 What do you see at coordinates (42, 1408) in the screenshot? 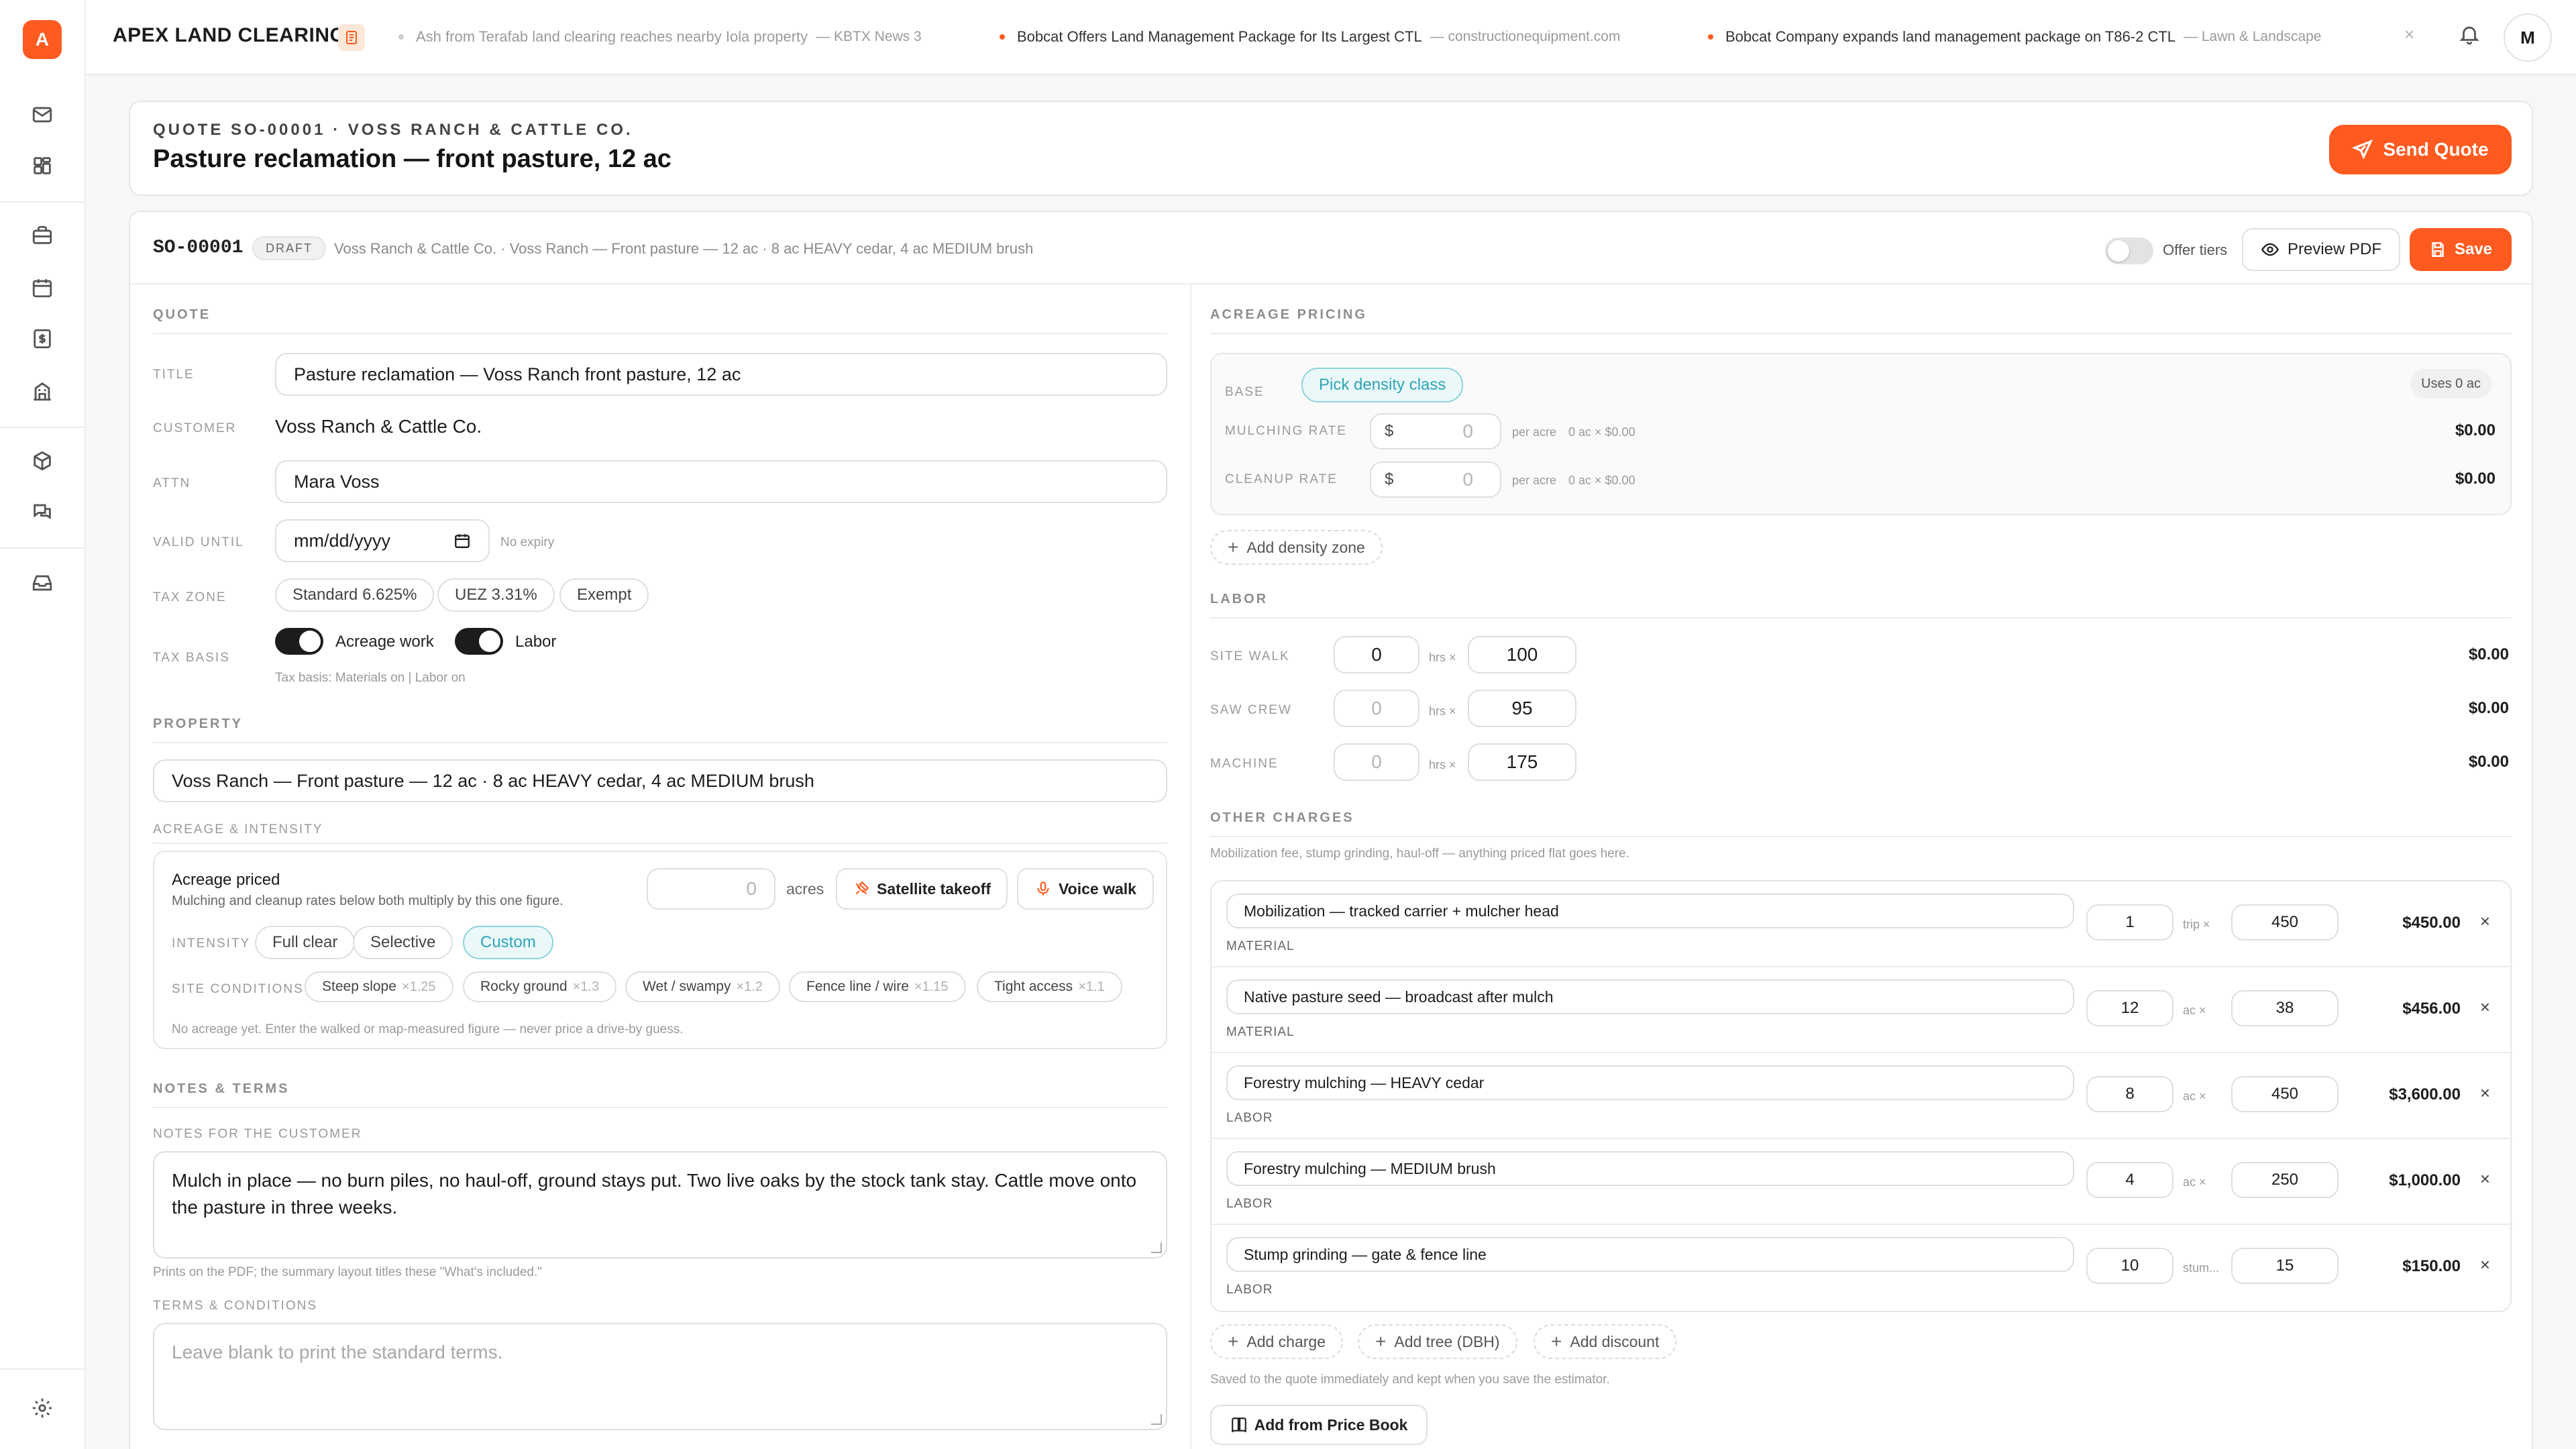
I see `settings-gear-icon` at bounding box center [42, 1408].